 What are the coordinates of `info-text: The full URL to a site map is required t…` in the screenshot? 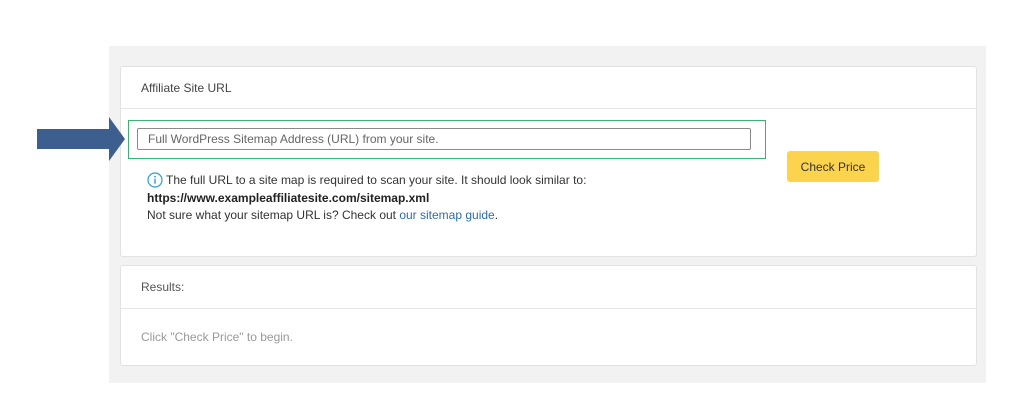 It's located at (376, 180).